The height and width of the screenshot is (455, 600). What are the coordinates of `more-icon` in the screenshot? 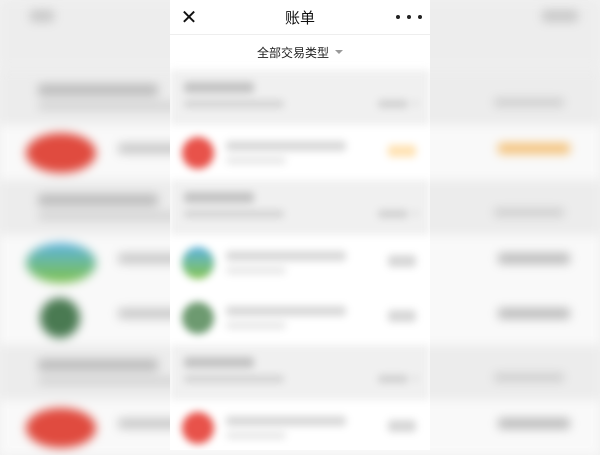 It's located at (409, 17).